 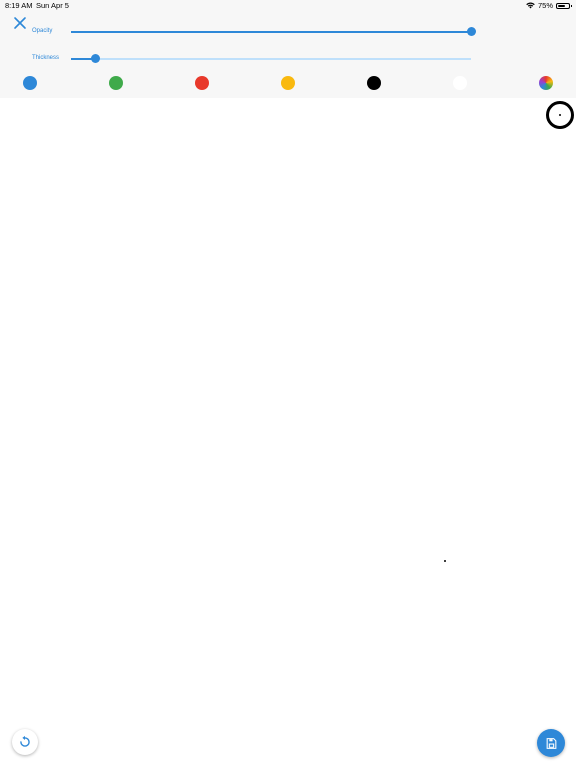 I want to click on battery-fill, so click(x=561, y=5).